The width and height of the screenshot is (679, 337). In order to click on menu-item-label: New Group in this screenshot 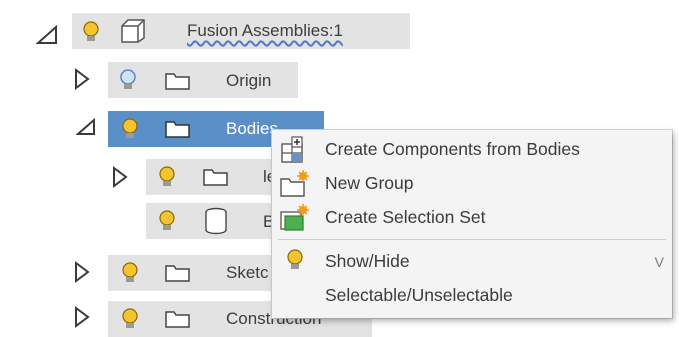, I will do `click(369, 183)`.